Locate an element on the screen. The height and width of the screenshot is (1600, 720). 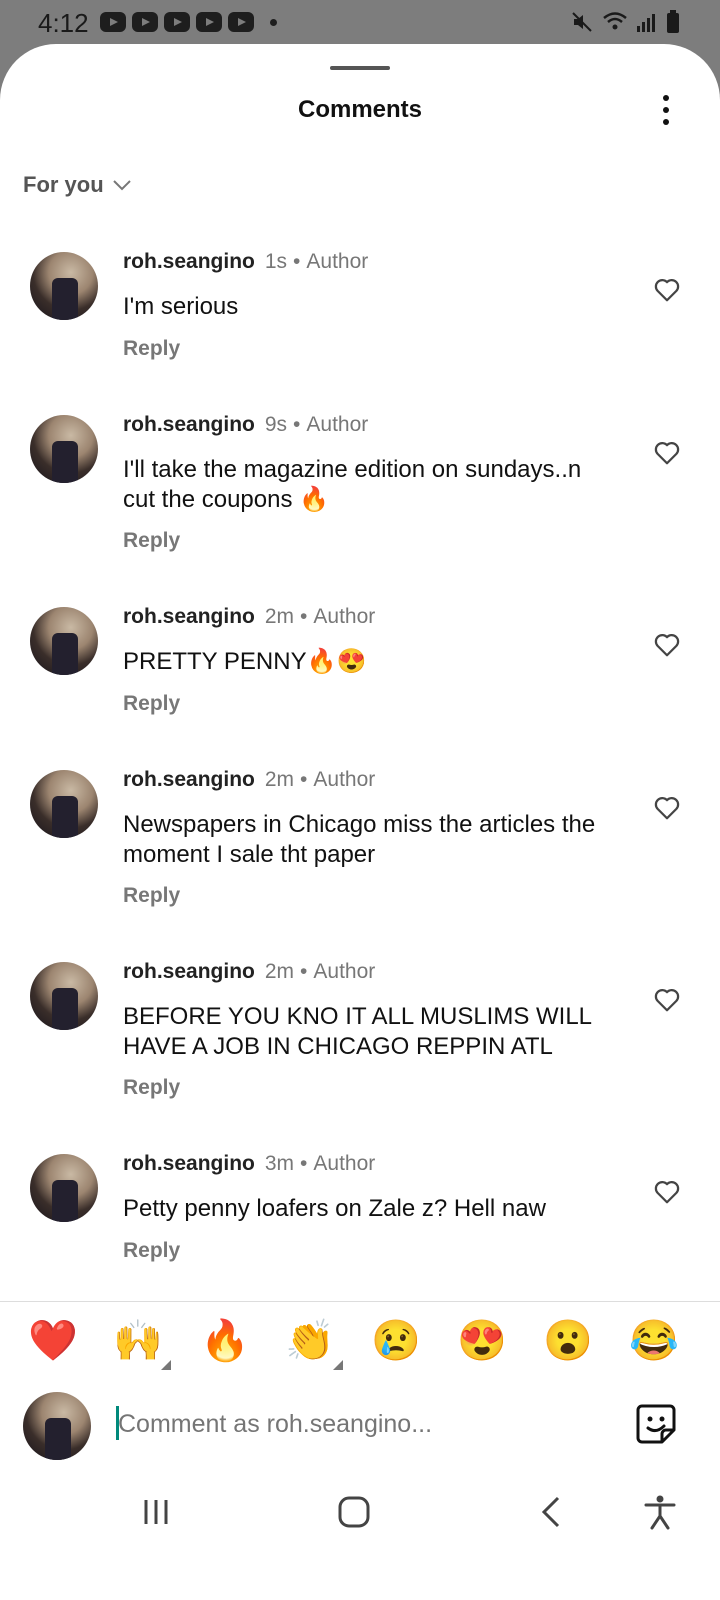
comment-time: 9s is located at coordinates (276, 424).